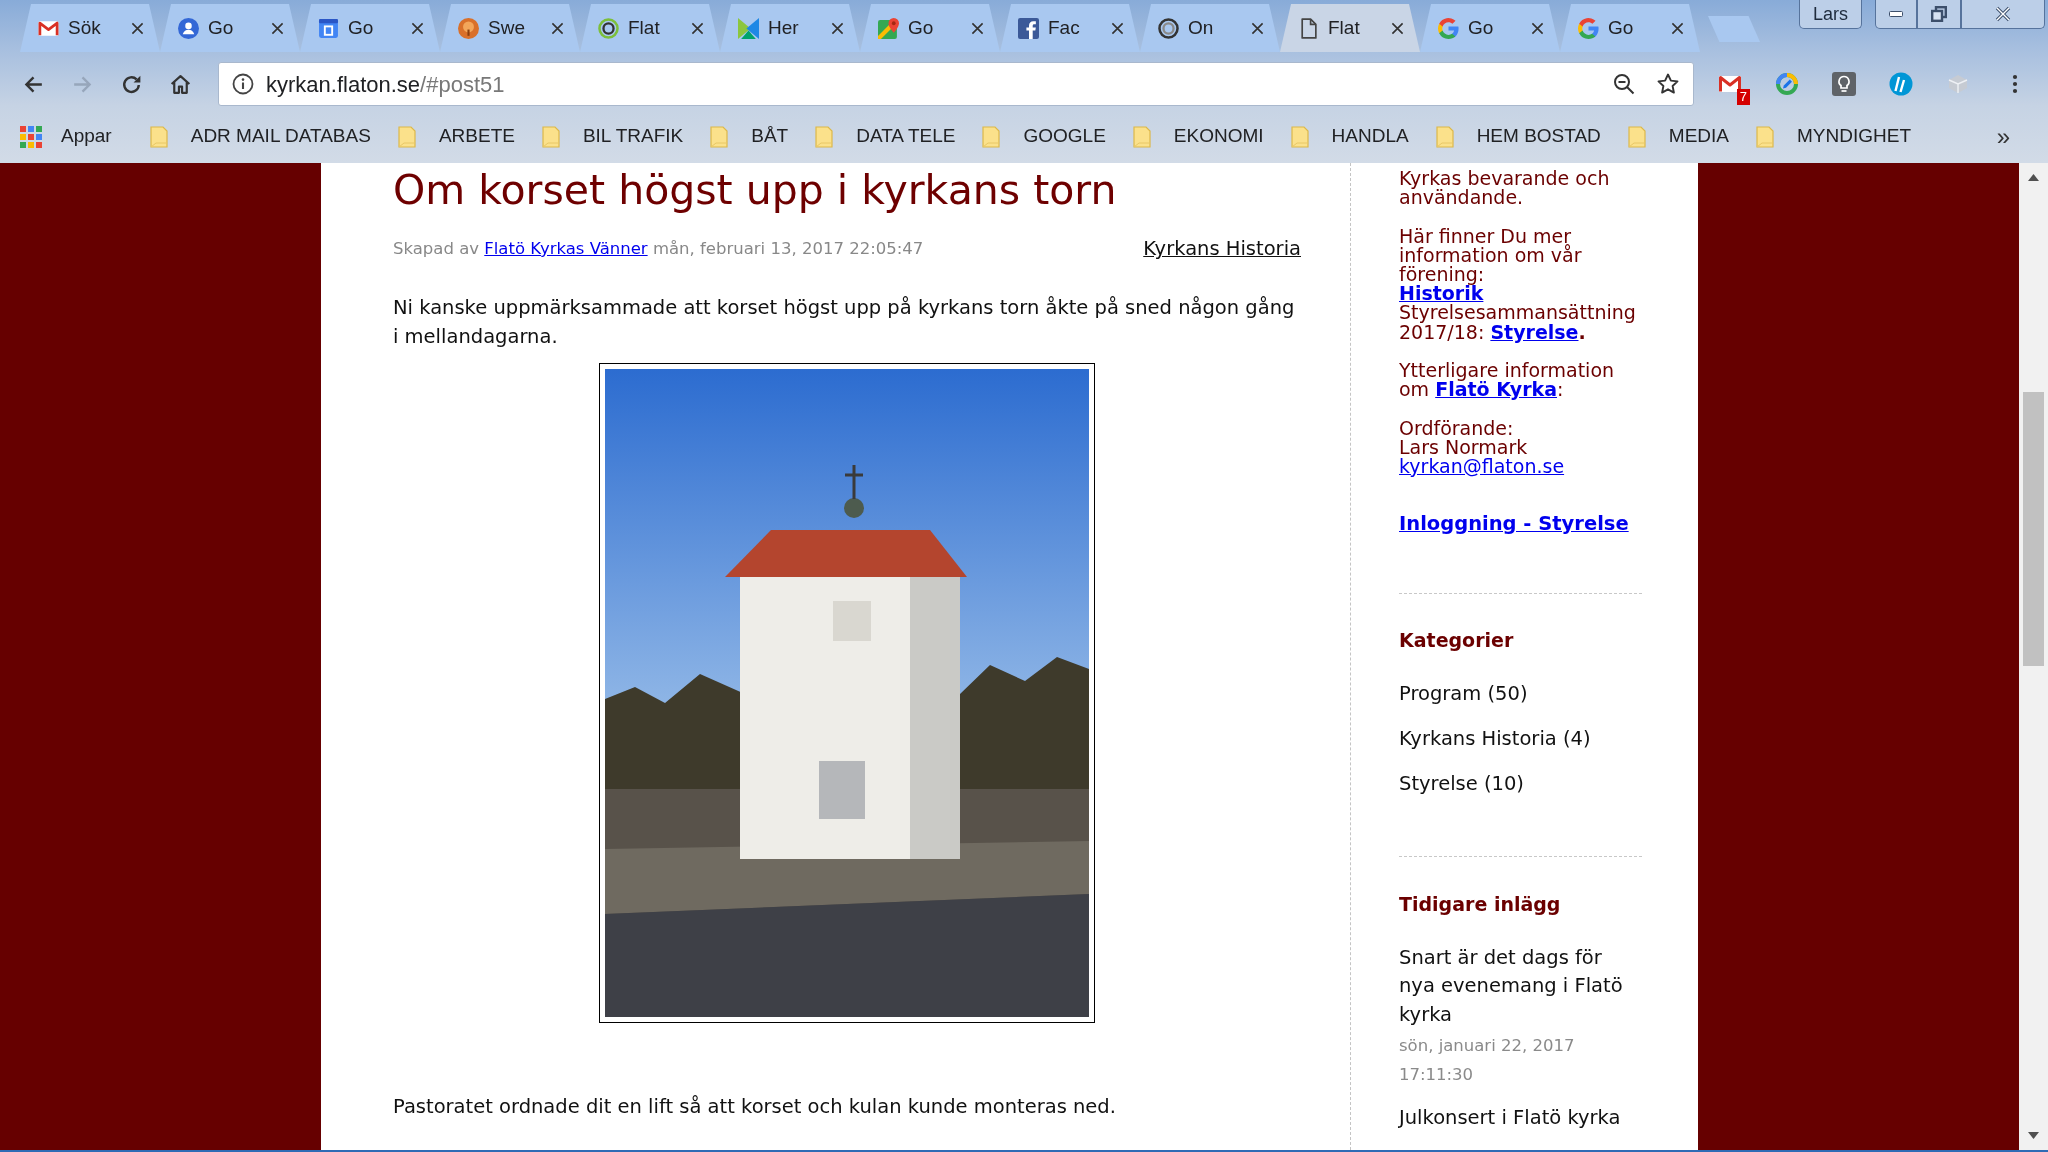  I want to click on up-arrow-icon, so click(2033, 177).